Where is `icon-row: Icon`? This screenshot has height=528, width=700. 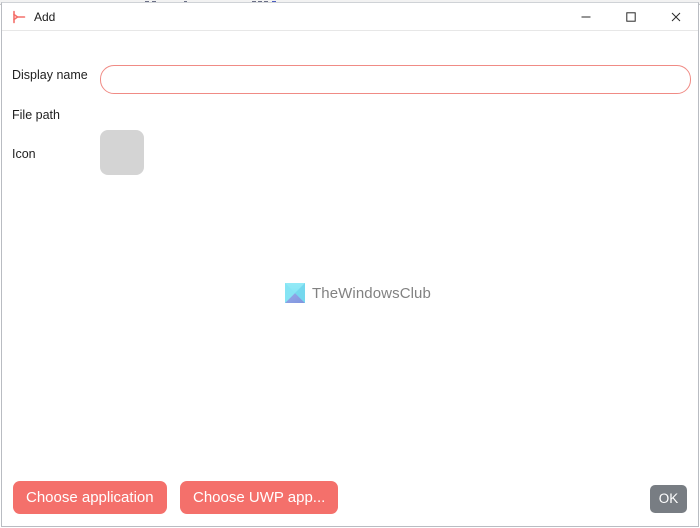
icon-row: Icon is located at coordinates (24, 154).